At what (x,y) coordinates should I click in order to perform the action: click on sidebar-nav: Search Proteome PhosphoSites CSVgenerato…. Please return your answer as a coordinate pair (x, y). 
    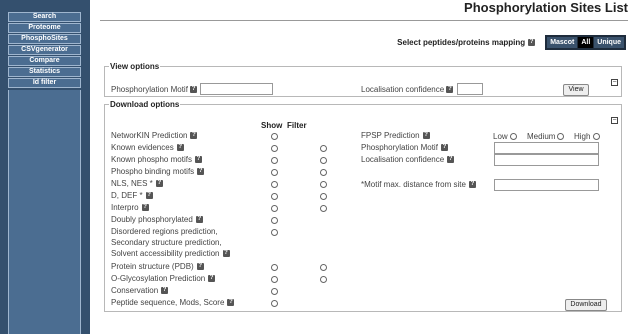
    Looking at the image, I should click on (44, 50).